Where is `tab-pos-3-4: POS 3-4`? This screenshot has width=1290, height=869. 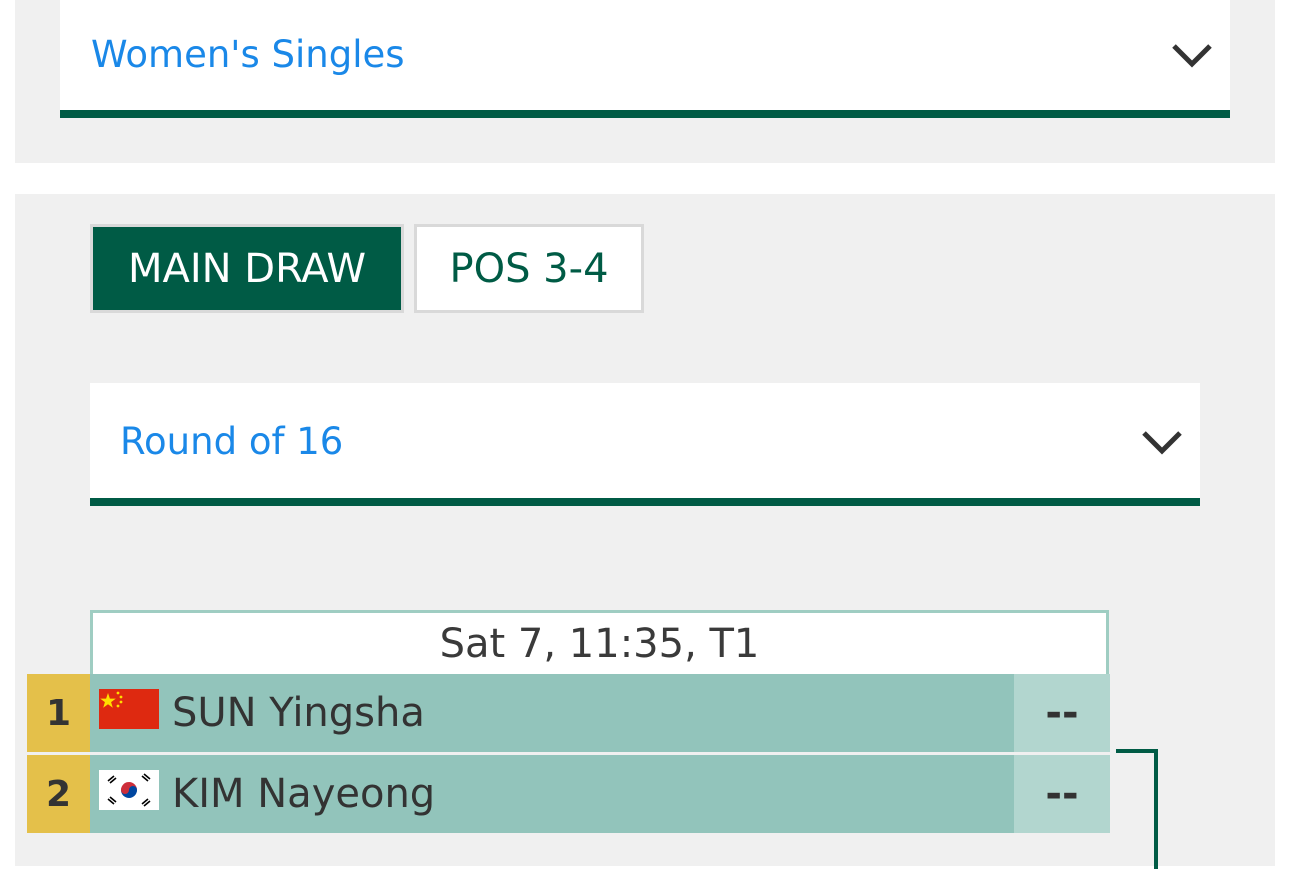 tab-pos-3-4: POS 3-4 is located at coordinates (529, 268).